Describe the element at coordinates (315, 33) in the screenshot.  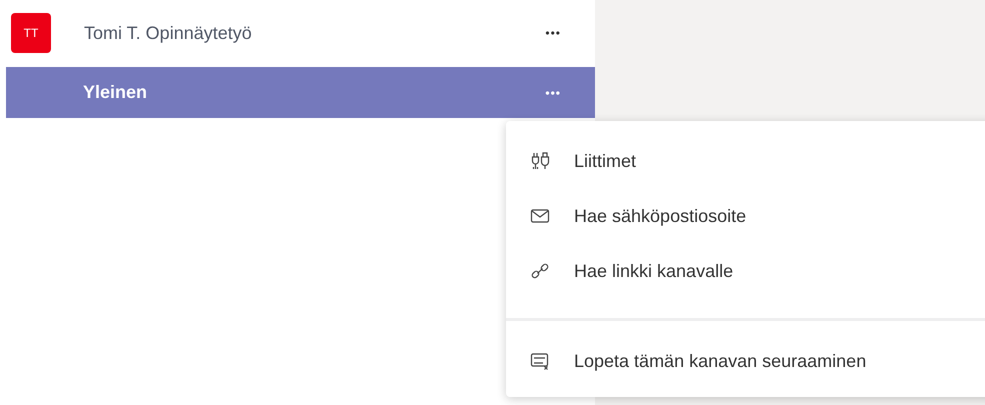
I see `team-name: Tomi T. Opinnäytetyö` at that location.